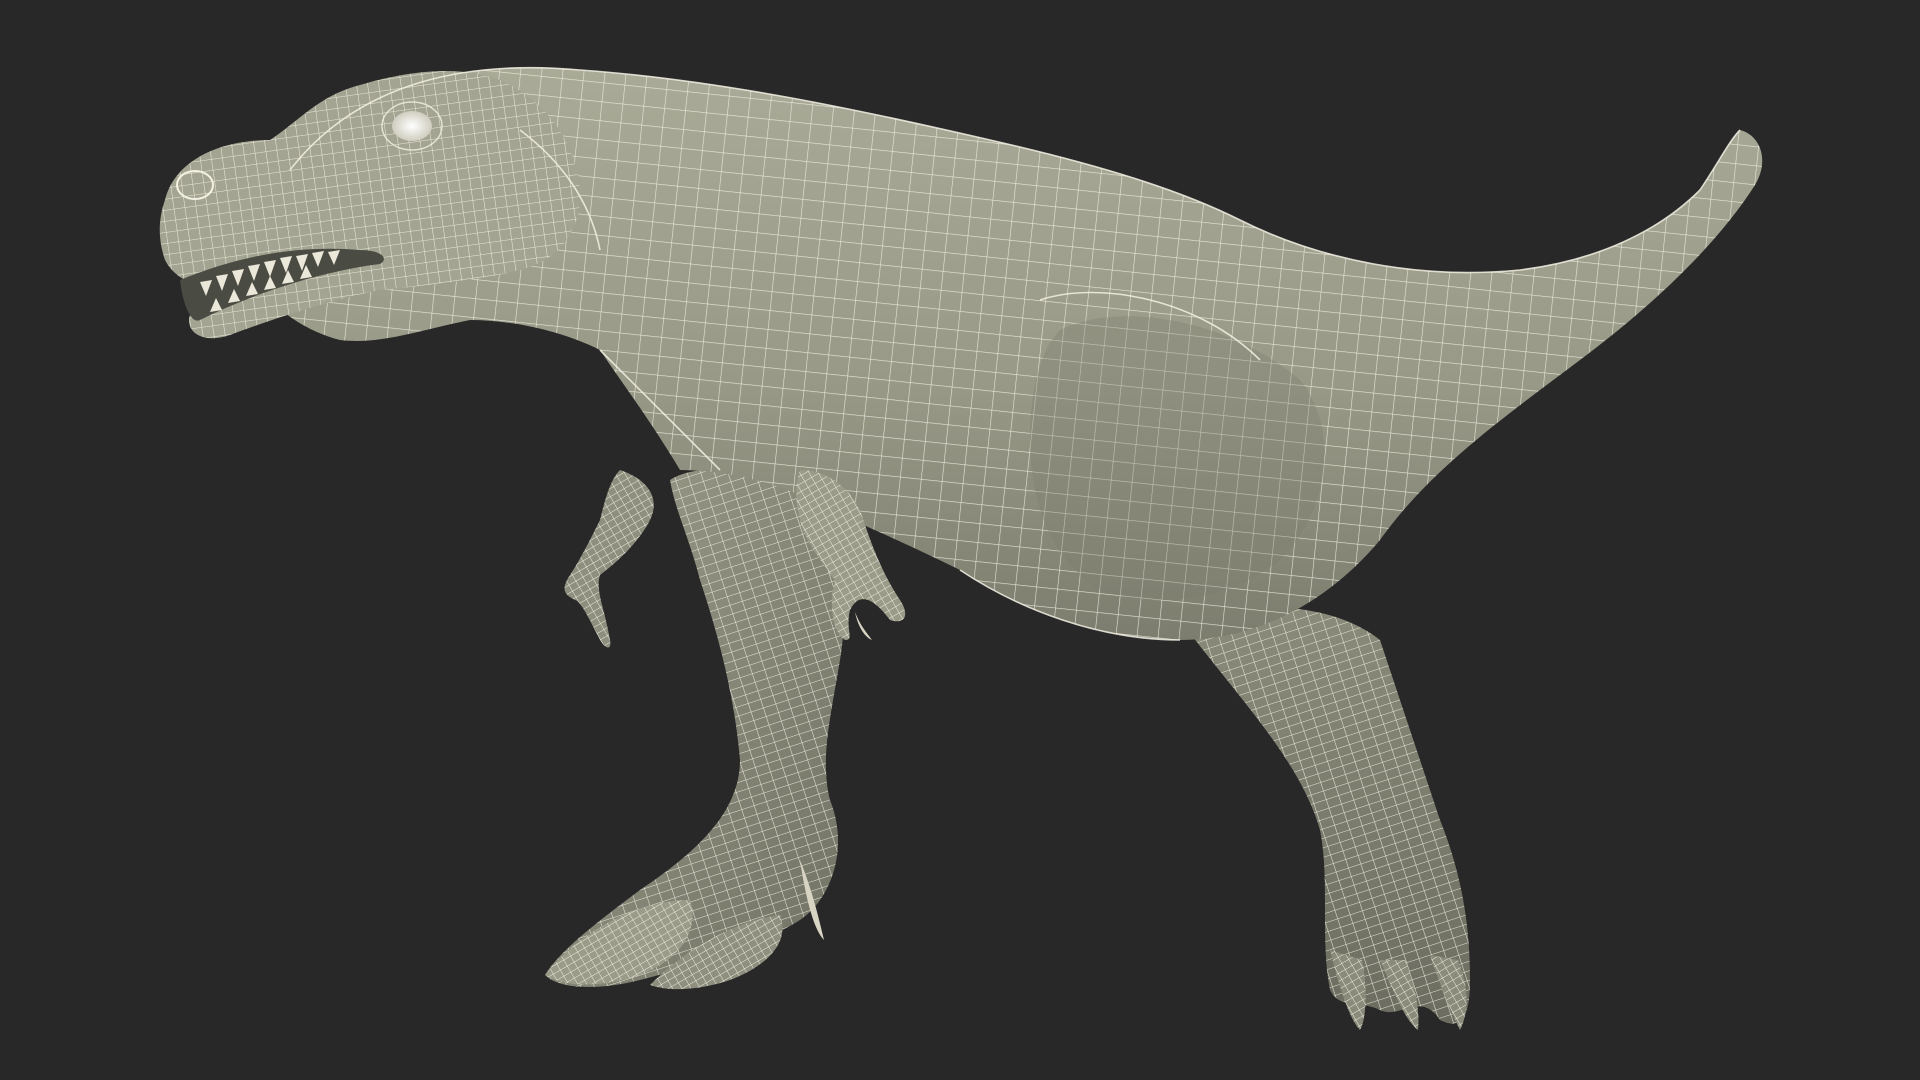 This screenshot has width=1920, height=1080. I want to click on far-leg, so click(1325, 818).